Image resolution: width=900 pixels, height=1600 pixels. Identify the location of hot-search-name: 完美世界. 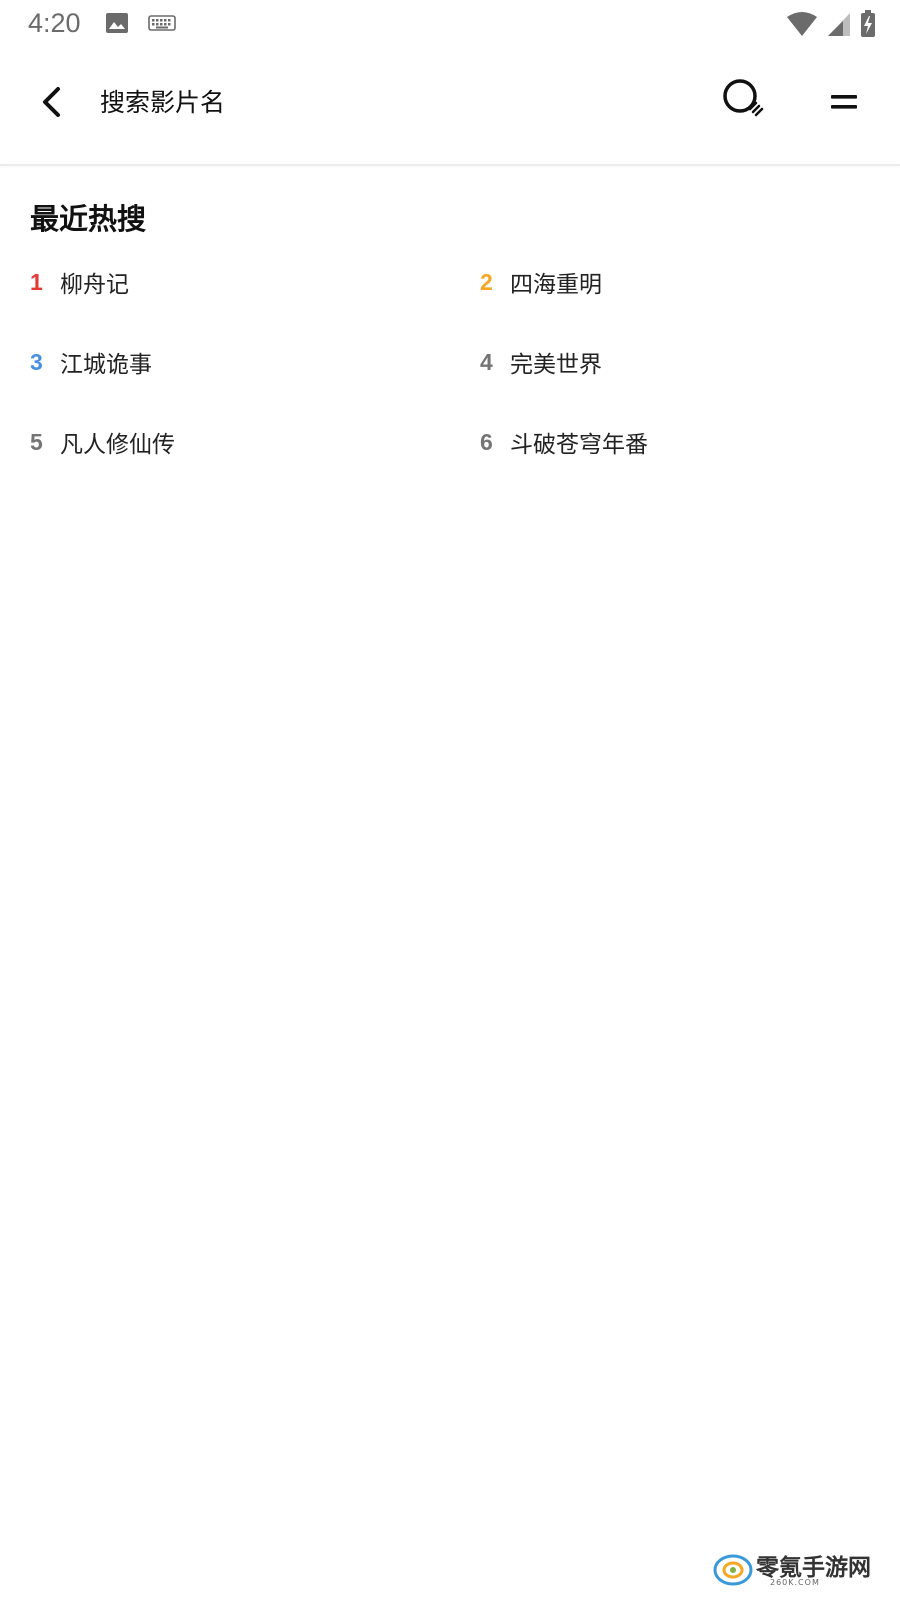
(556, 365).